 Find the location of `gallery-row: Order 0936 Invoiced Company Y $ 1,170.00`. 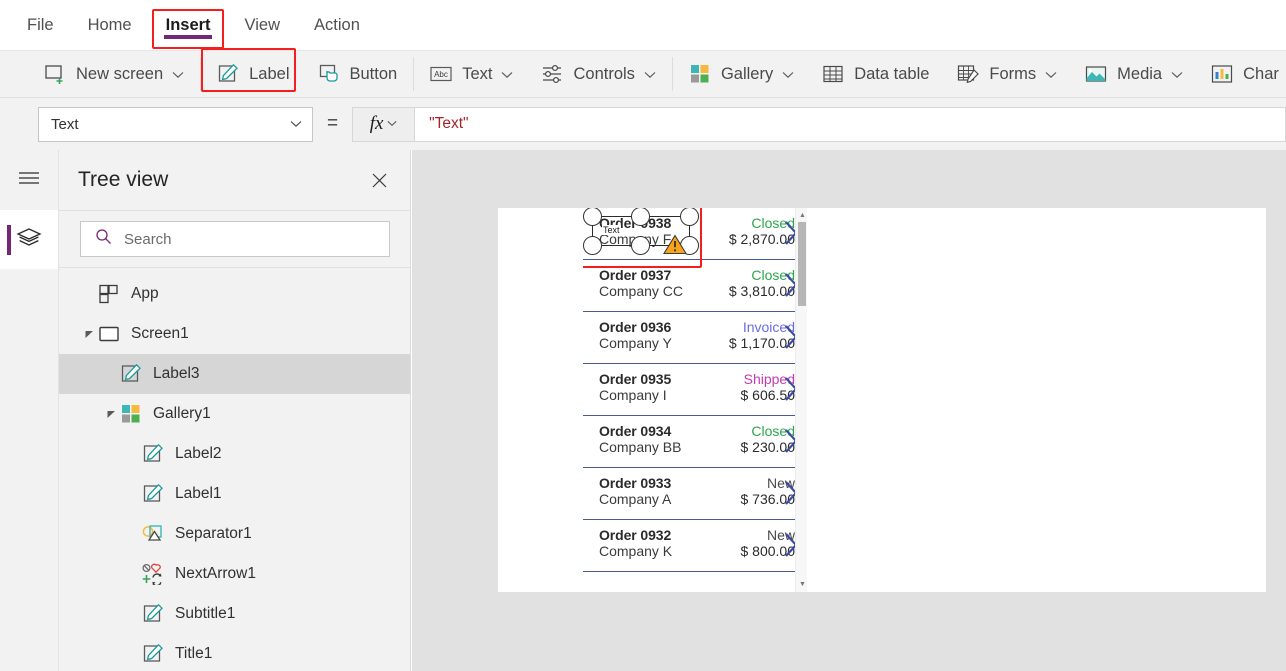

gallery-row: Order 0936 Invoiced Company Y $ 1,170.00 is located at coordinates (695, 338).